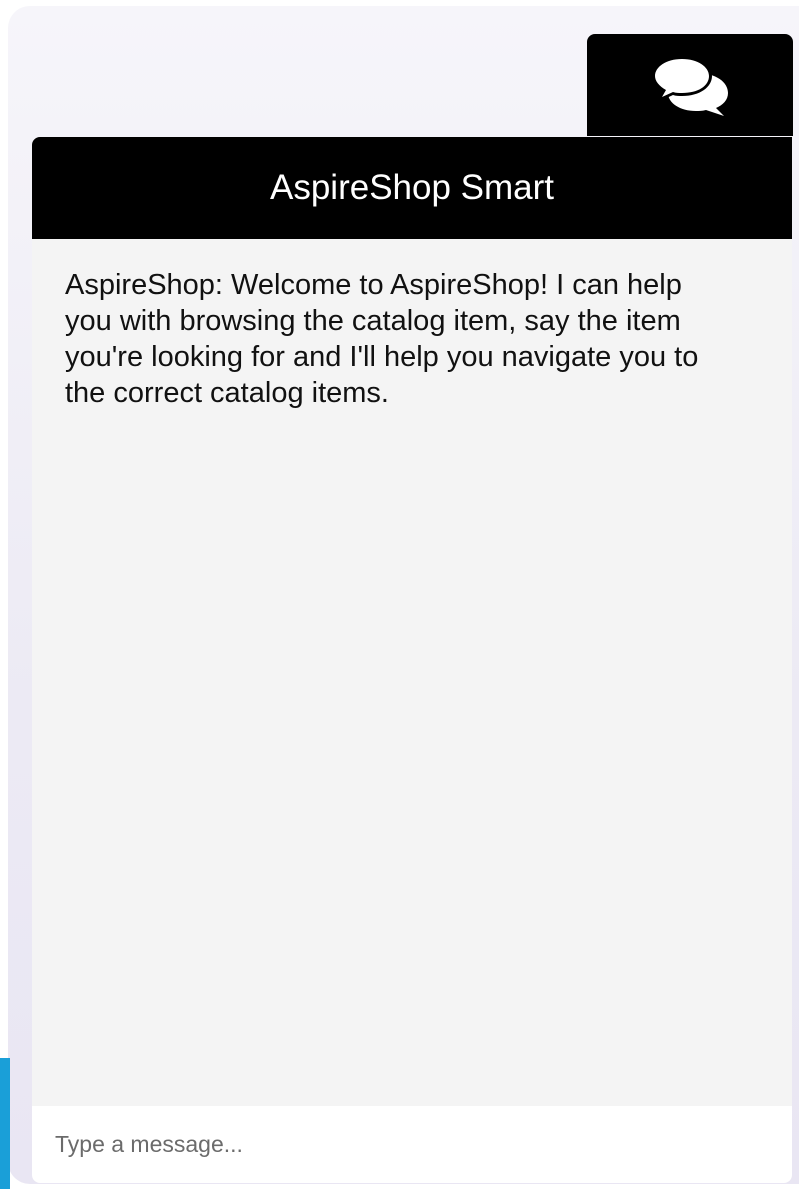  What do you see at coordinates (412, 1144) in the screenshot?
I see `message-input` at bounding box center [412, 1144].